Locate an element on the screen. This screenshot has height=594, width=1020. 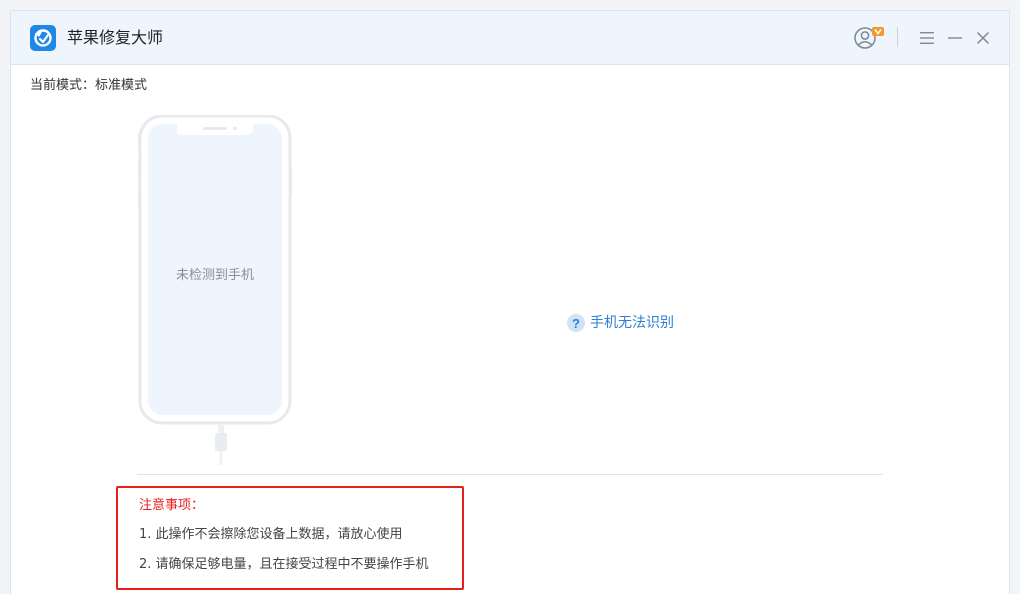
user-account-button is located at coordinates (869, 38).